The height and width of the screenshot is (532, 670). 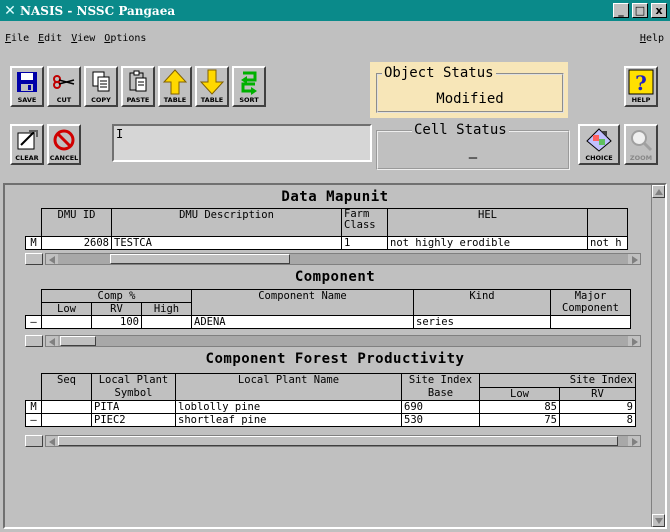 What do you see at coordinates (116, 296) in the screenshot?
I see `col-comp-pct: Comp %` at bounding box center [116, 296].